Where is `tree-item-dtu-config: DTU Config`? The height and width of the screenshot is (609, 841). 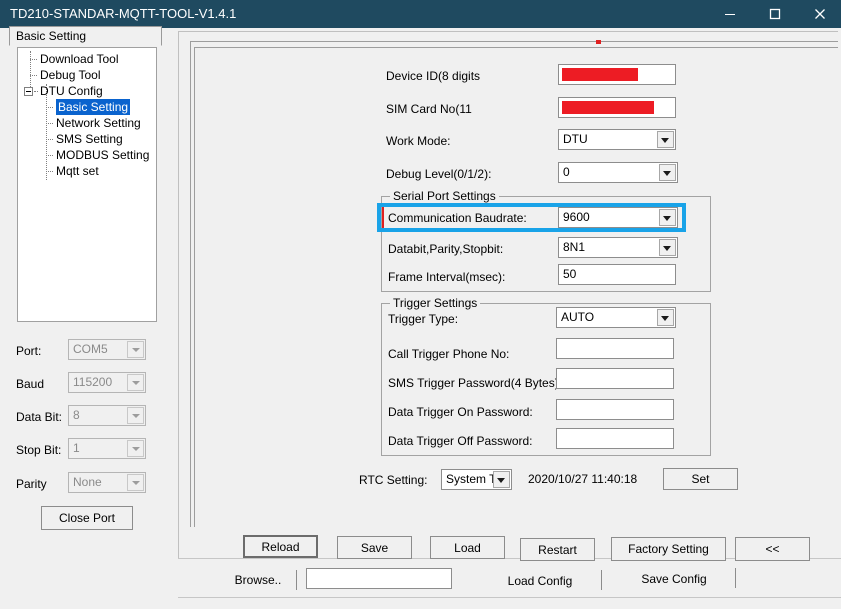 tree-item-dtu-config: DTU Config is located at coordinates (87, 91).